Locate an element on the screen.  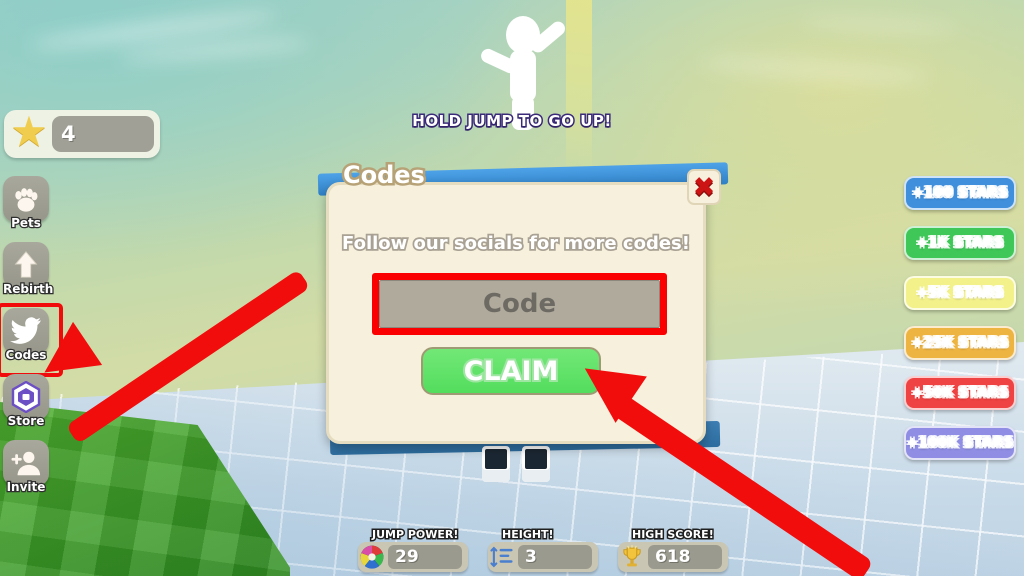
sidebar-item-pets: Pets is located at coordinates (26, 204).